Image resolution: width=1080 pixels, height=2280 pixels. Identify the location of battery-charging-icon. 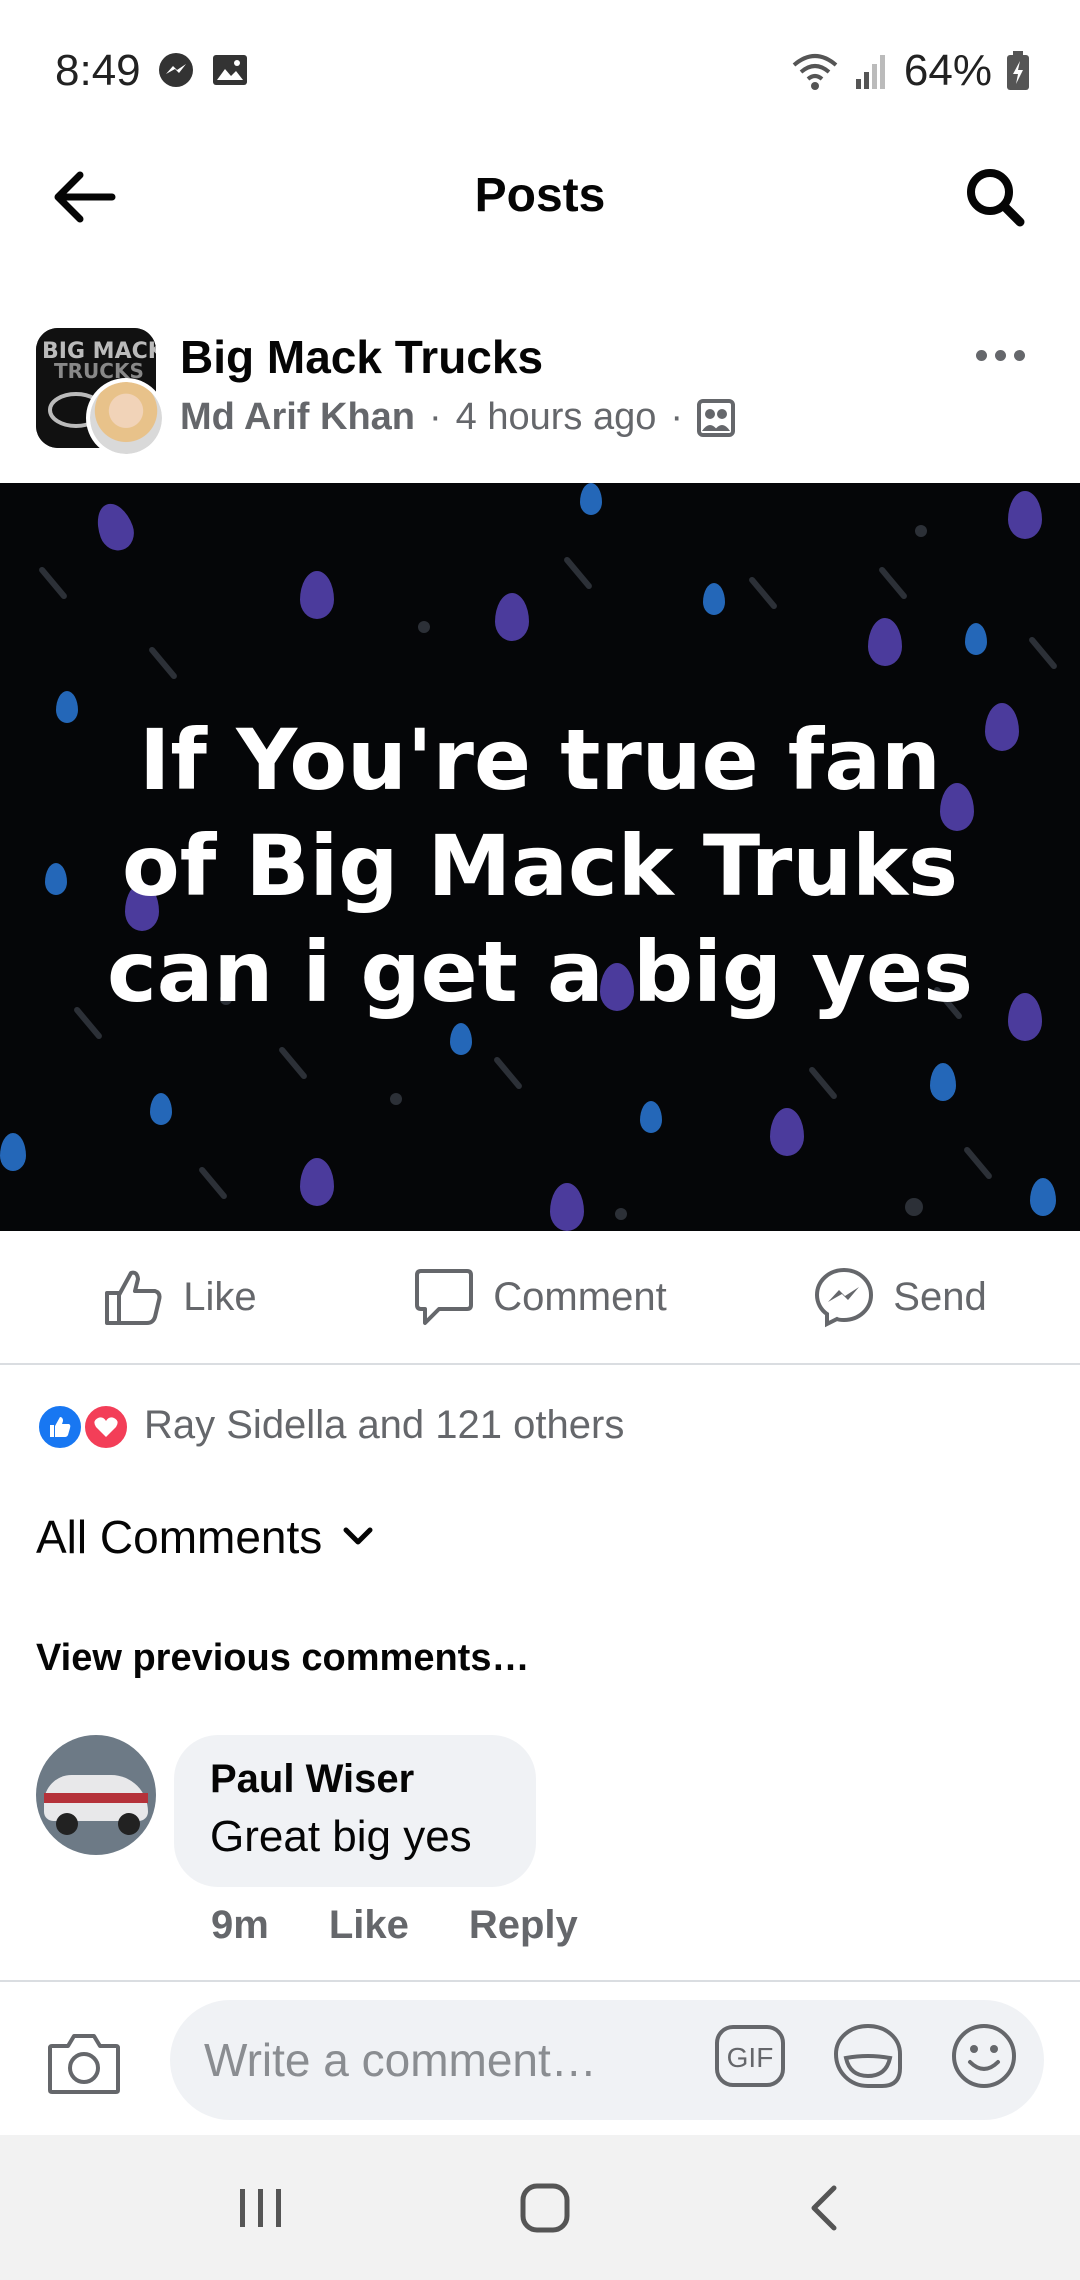
(1018, 70).